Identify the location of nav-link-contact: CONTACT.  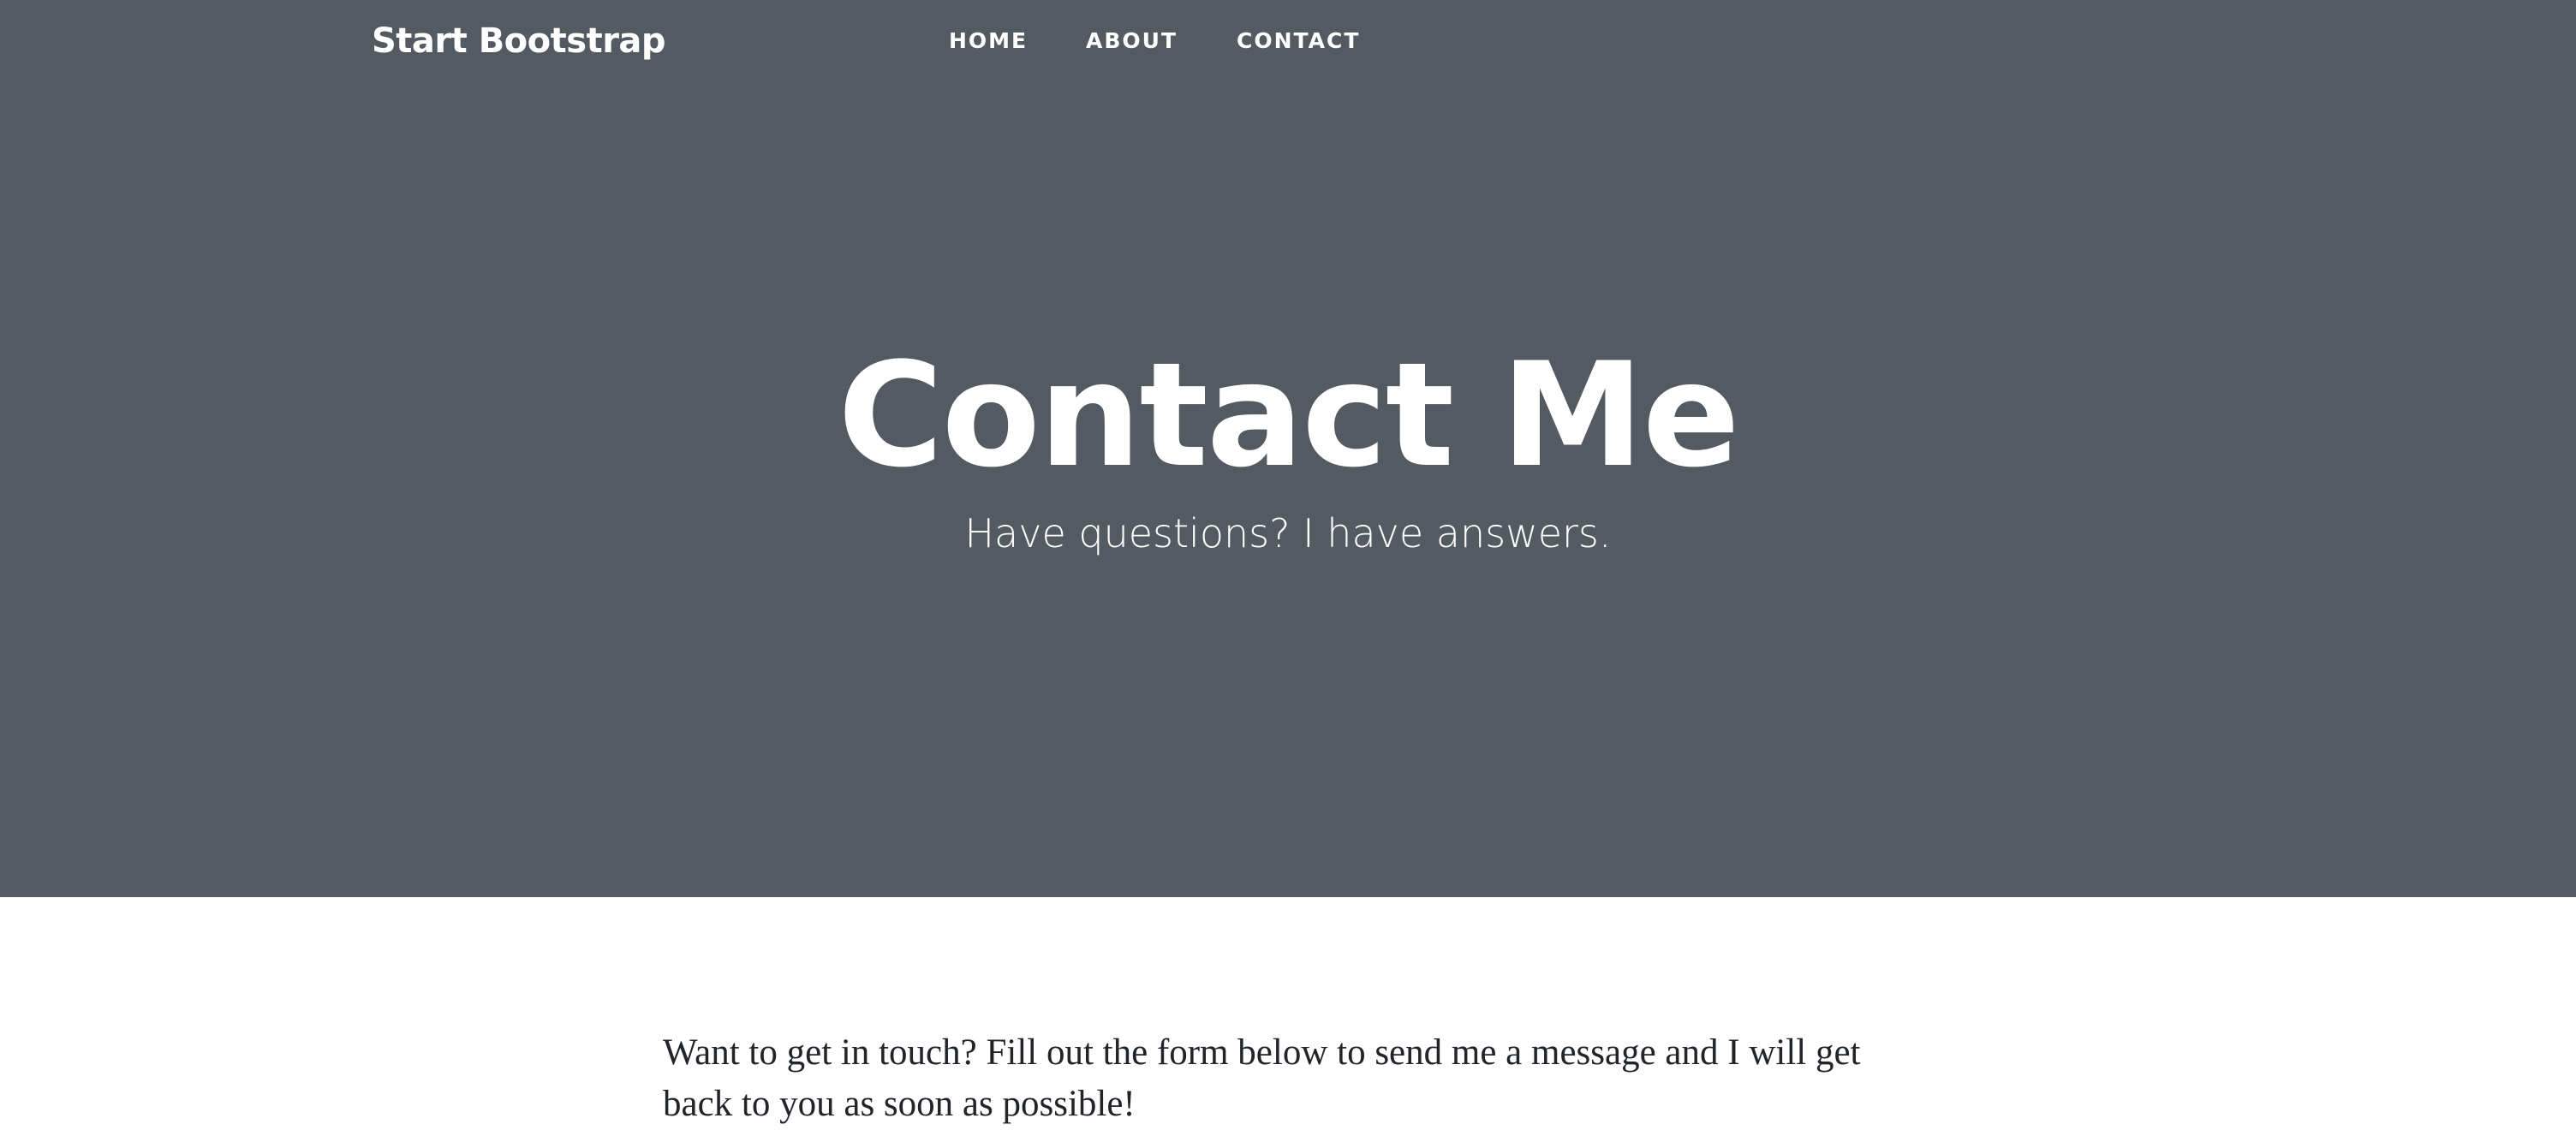
(1298, 41).